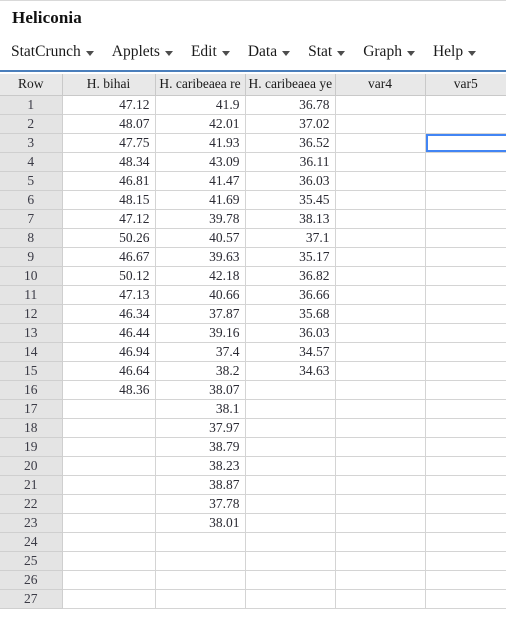 This screenshot has height=629, width=506. What do you see at coordinates (455, 52) in the screenshot?
I see `menu-item-help: Help` at bounding box center [455, 52].